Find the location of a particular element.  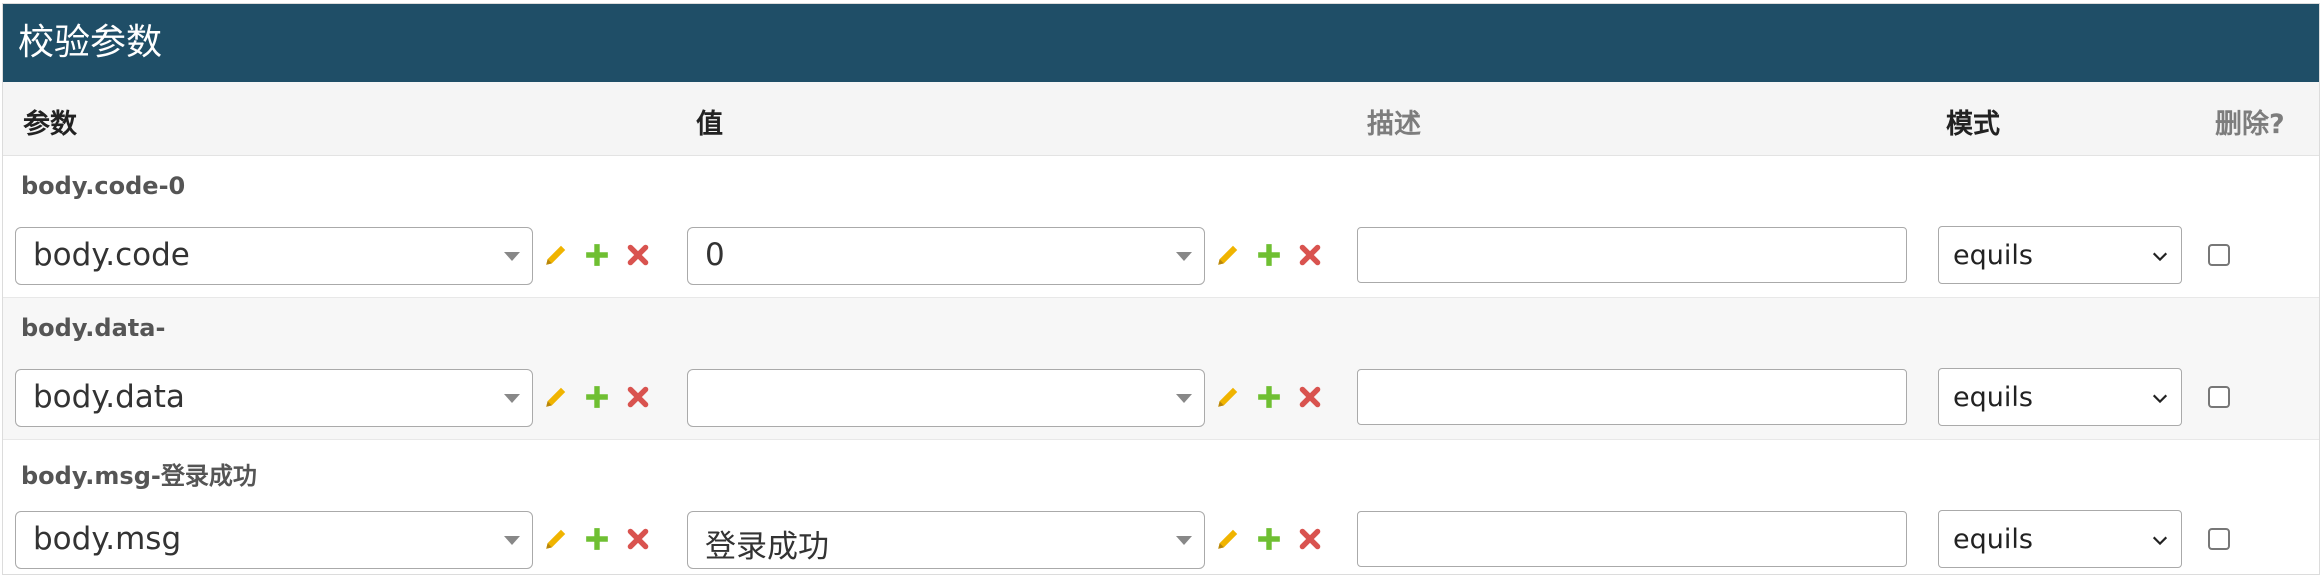

param-combobox: body.data is located at coordinates (274, 398).